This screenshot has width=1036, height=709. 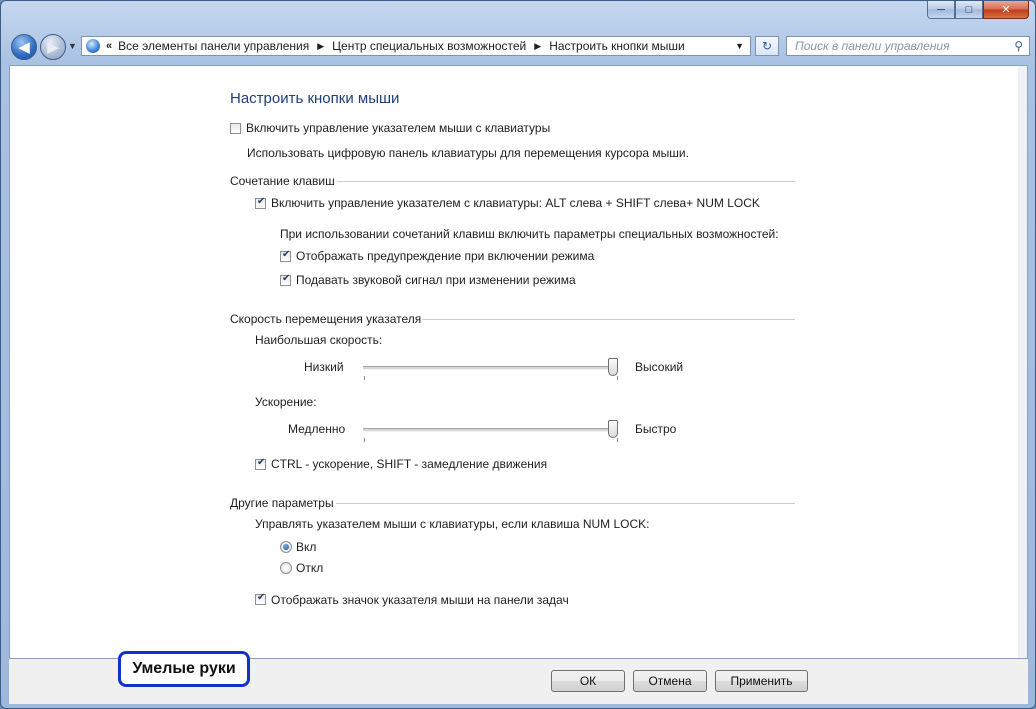 I want to click on forward-button: ▶, so click(x=53, y=47).